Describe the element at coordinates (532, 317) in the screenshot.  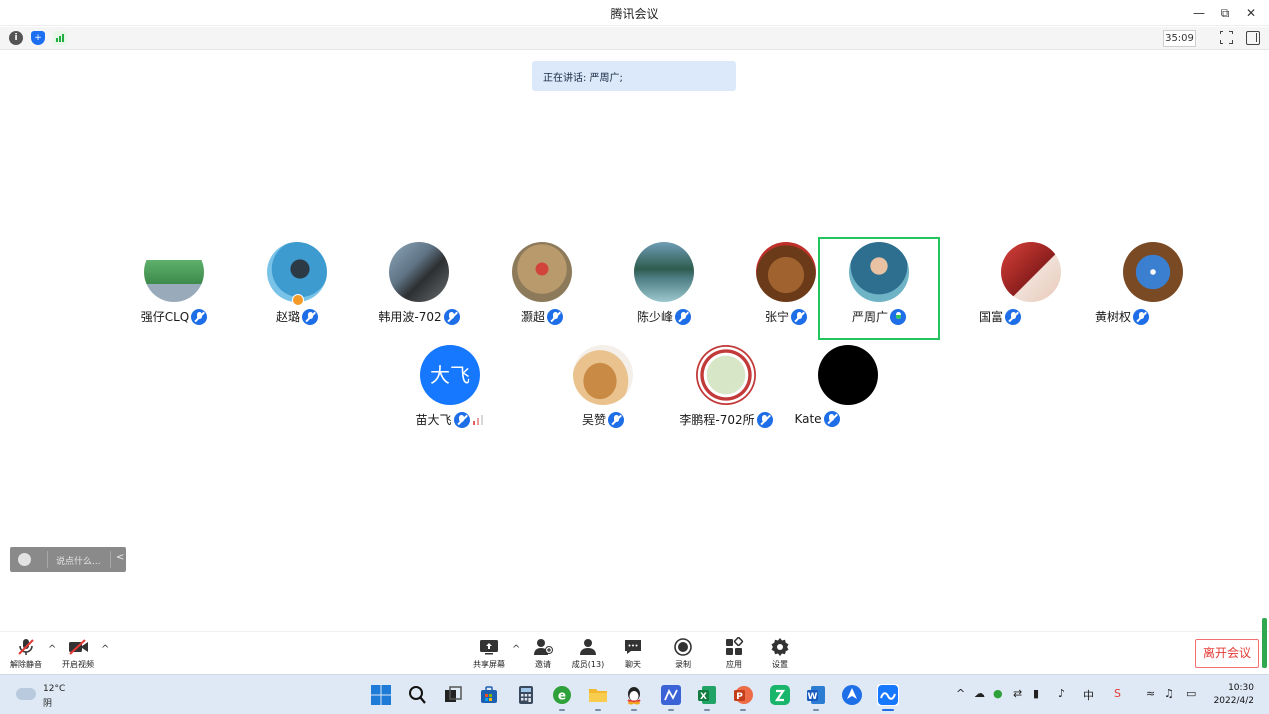
I see `participant-name: 灏超` at that location.